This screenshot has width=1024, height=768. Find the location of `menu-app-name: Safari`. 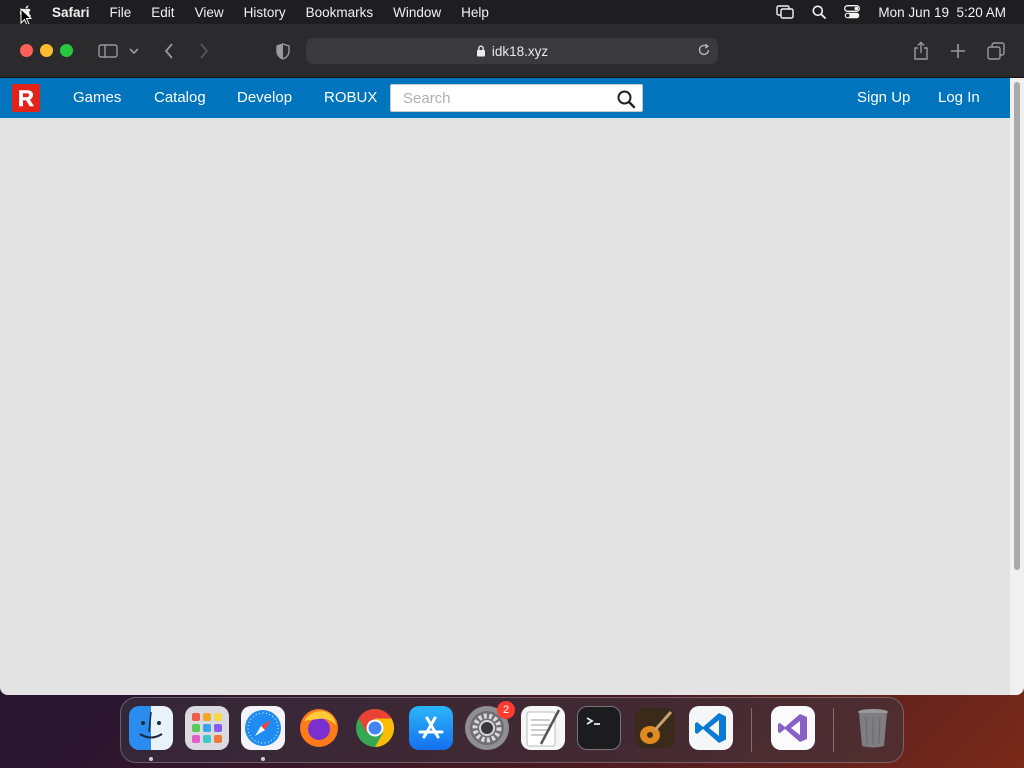

menu-app-name: Safari is located at coordinates (71, 12).